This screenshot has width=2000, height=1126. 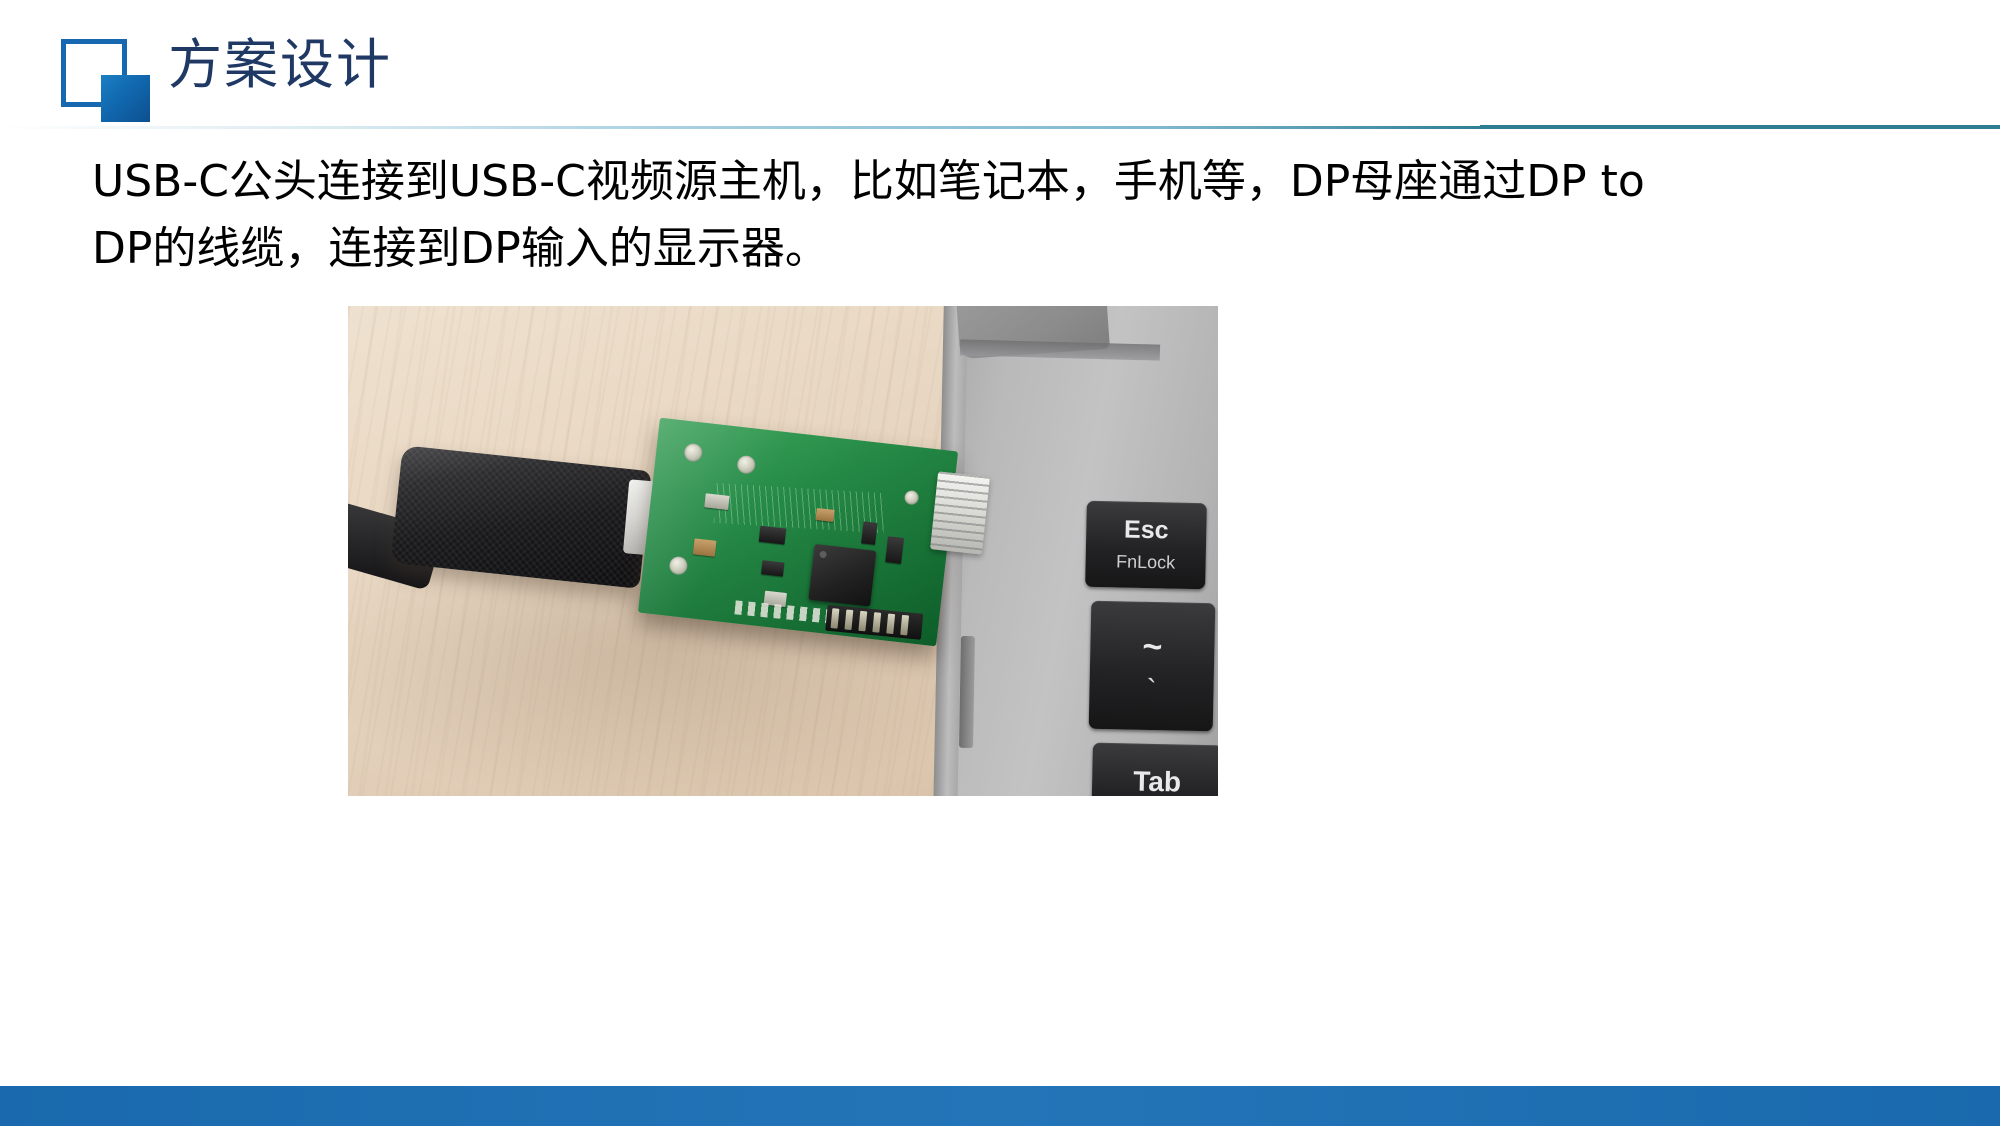 I want to click on slide-footer-bar, so click(x=1000, y=1106).